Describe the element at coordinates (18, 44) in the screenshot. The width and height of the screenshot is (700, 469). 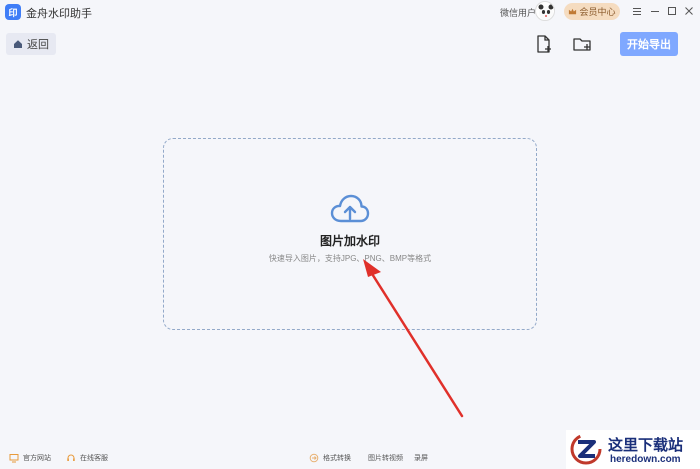
I see `home-icon` at that location.